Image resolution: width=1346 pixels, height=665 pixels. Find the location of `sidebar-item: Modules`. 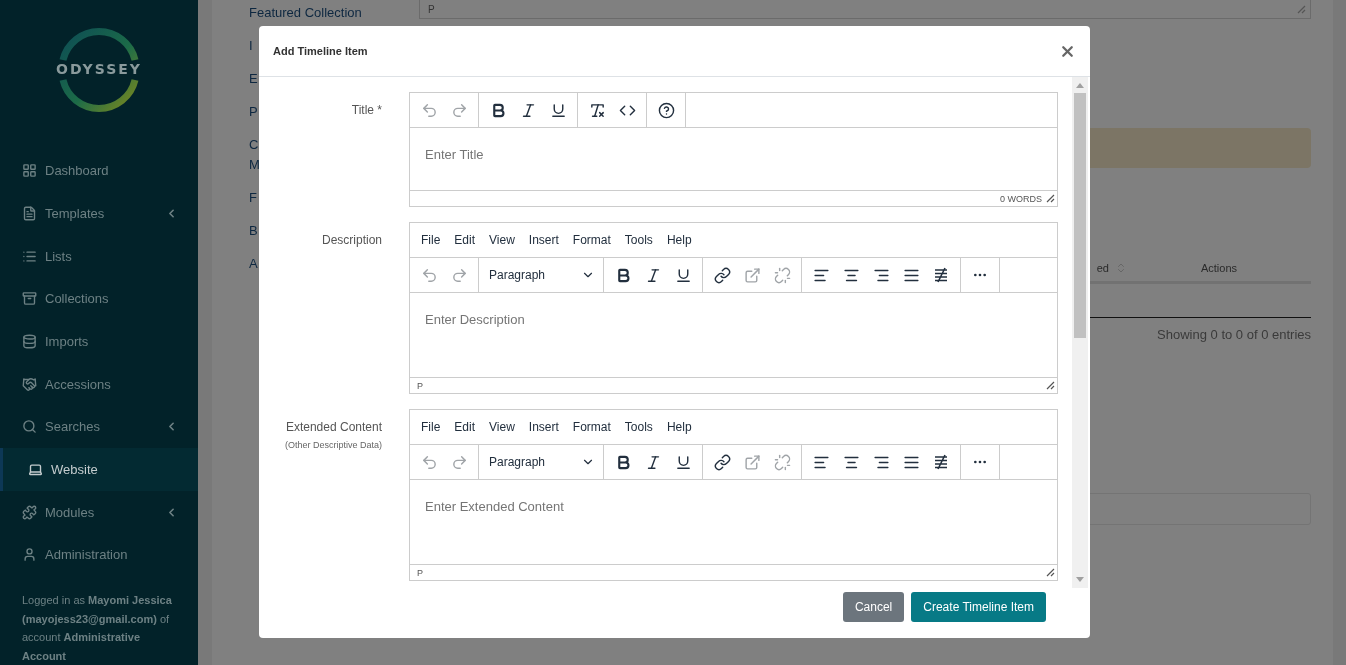

sidebar-item: Modules is located at coordinates (99, 512).